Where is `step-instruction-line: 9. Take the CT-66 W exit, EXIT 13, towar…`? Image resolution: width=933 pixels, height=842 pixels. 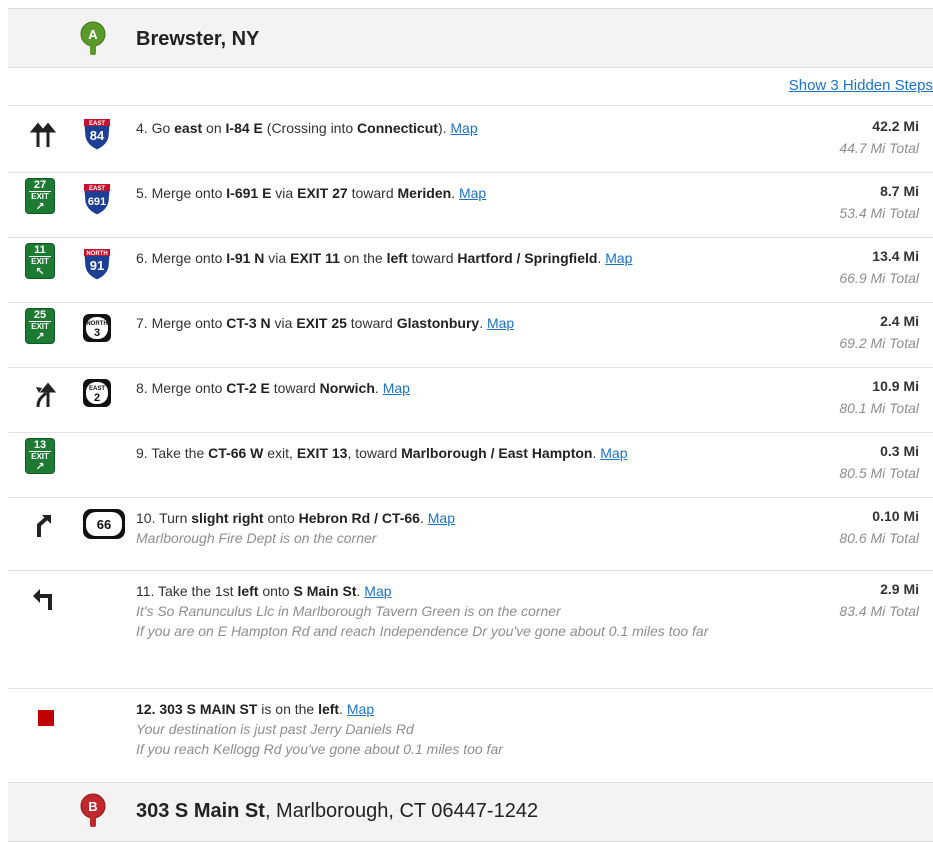 step-instruction-line: 9. Take the CT-66 W exit, EXIT 13, towar… is located at coordinates (461, 453).